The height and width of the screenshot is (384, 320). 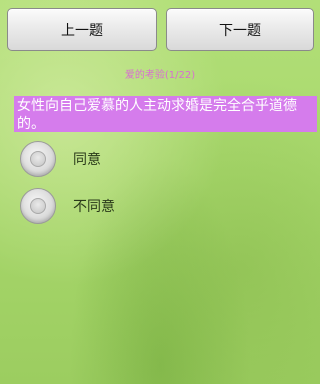 What do you see at coordinates (165, 114) in the screenshot?
I see `question-text: 女性向自己爱慕的人主动求婚是完全合乎道德的。` at bounding box center [165, 114].